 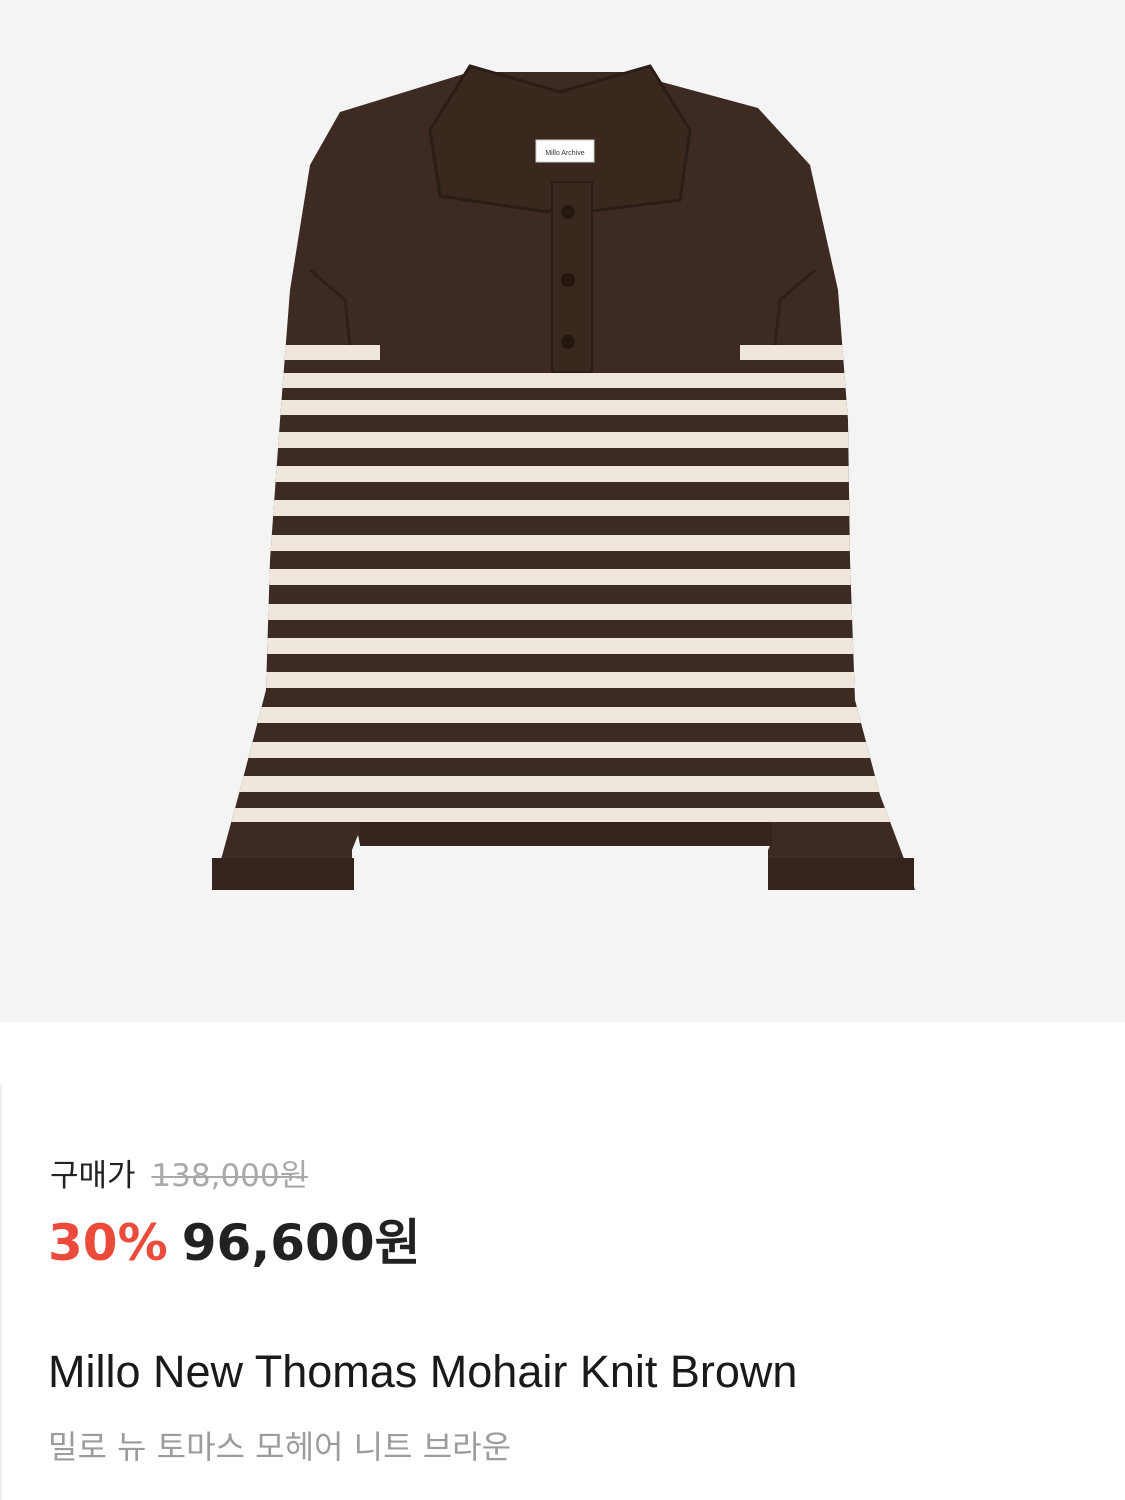 I want to click on divider, so click(x=1, y=1292).